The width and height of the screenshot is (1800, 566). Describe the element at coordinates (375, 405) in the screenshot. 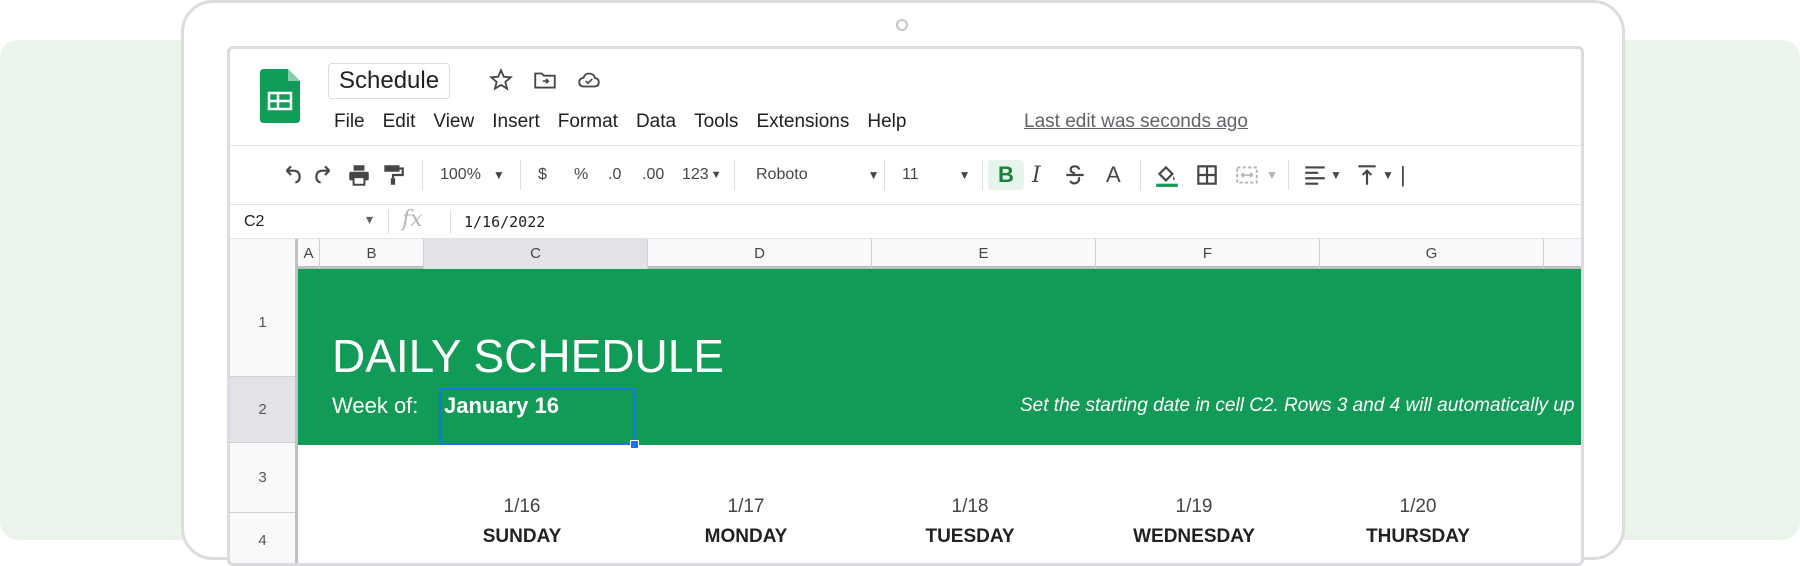

I see `week-of-label: Week of:` at that location.